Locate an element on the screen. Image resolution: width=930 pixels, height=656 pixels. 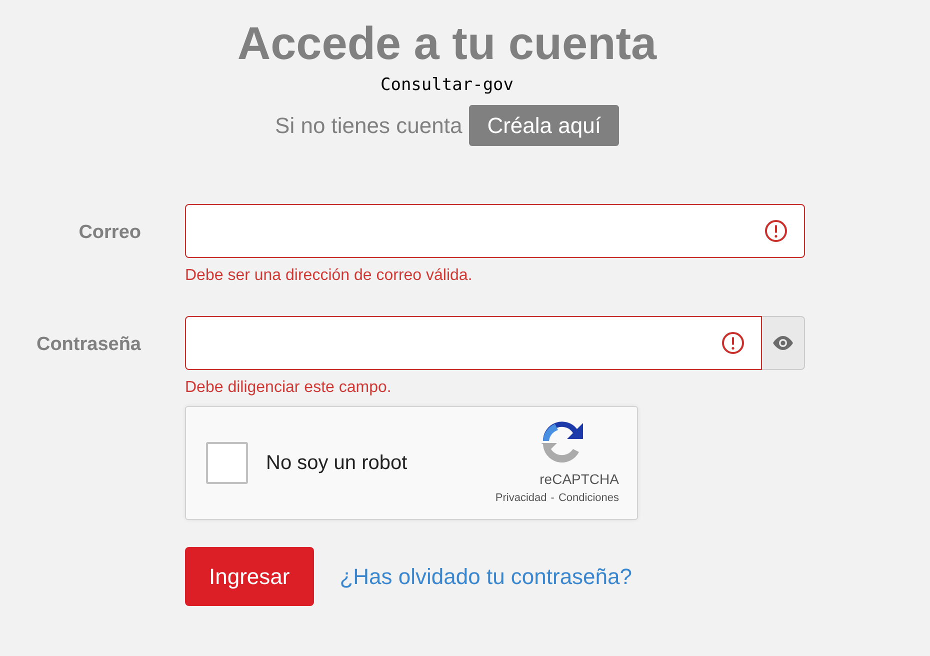
recaptcha-logo-icon is located at coordinates (562, 441).